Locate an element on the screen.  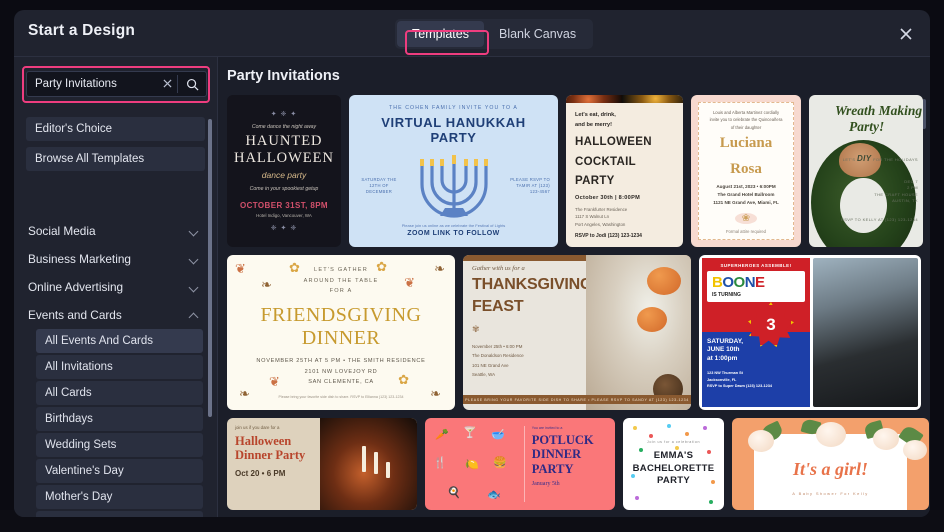
sidebar-group-business-marketing: Business Marketing is located at coordinates (114, 259).